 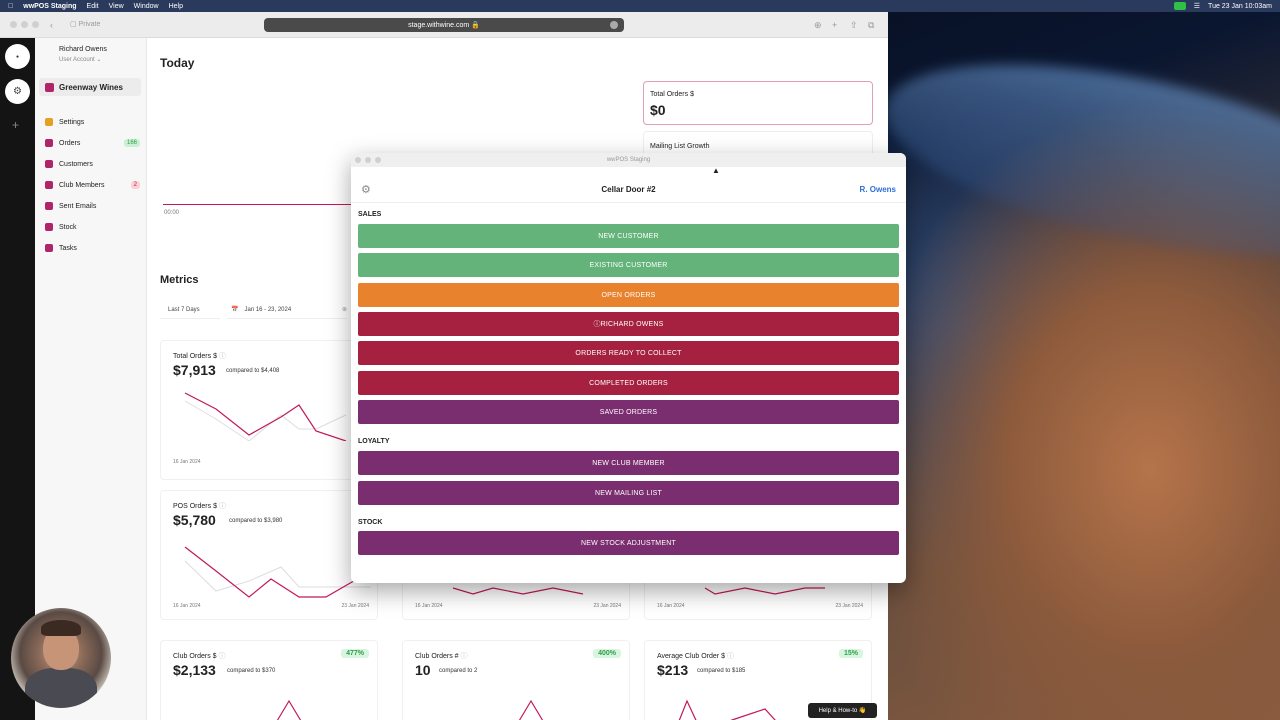 What do you see at coordinates (61, 658) in the screenshot?
I see `webcam-overlay` at bounding box center [61, 658].